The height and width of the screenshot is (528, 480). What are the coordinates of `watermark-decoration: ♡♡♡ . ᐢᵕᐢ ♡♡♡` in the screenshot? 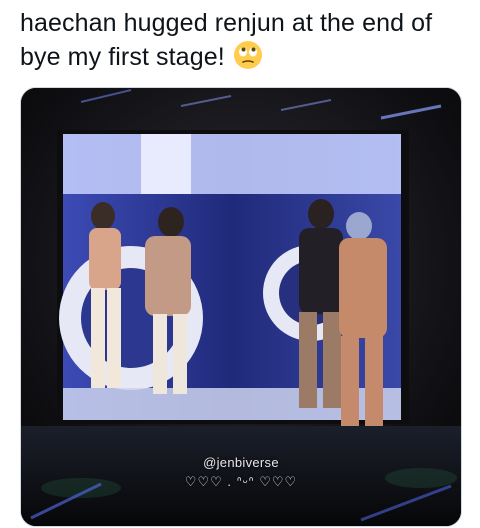 It's located at (241, 481).